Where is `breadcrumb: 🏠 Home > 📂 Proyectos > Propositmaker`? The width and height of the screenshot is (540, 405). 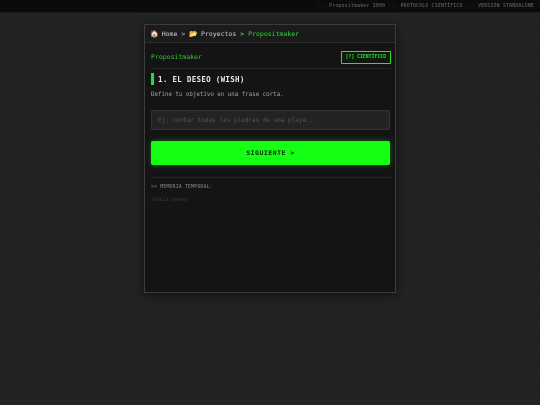
breadcrumb: 🏠 Home > 📂 Proyectos > Propositmaker is located at coordinates (270, 34).